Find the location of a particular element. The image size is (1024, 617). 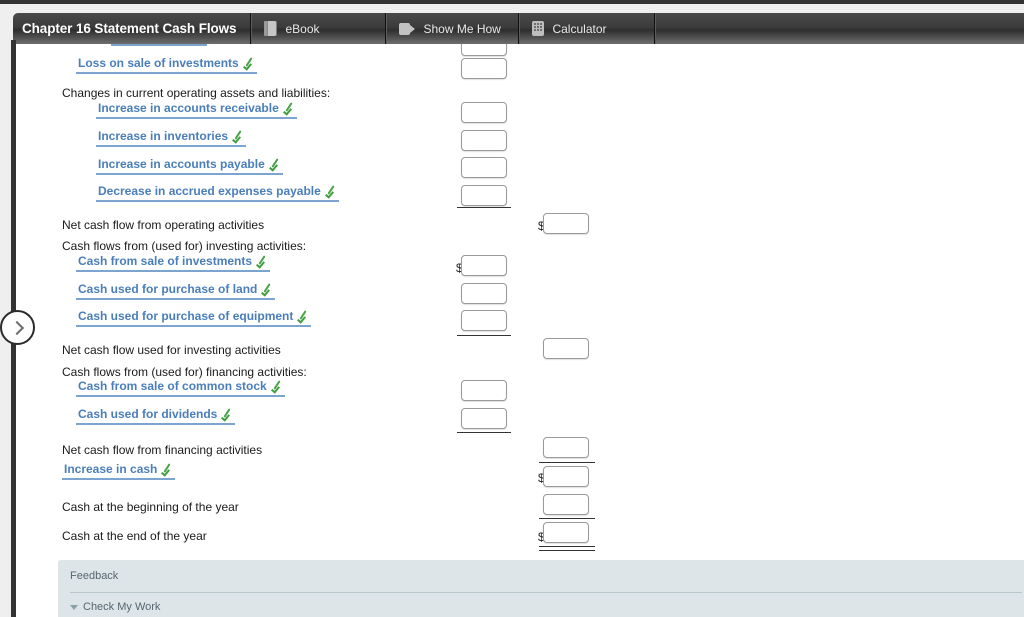

tab-calculator: Calculator is located at coordinates (587, 28).